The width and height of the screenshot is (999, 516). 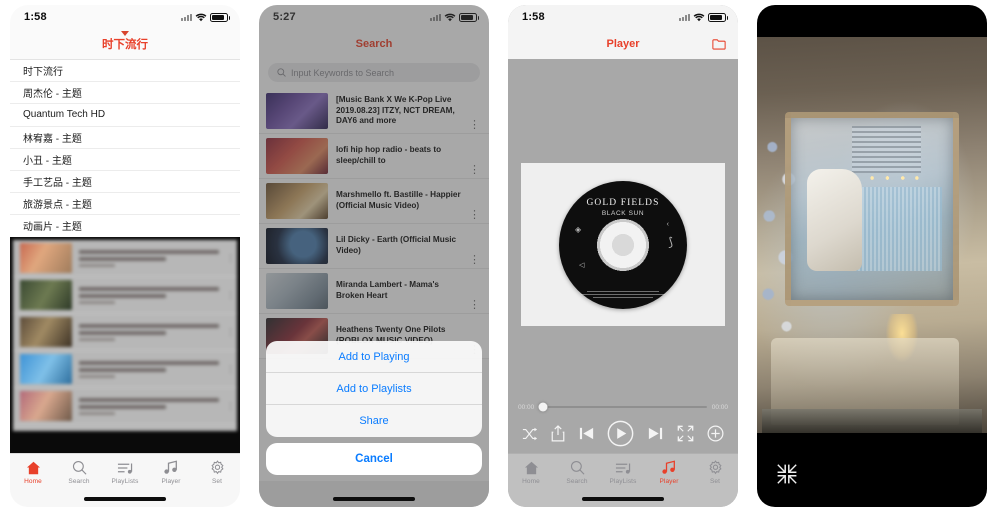 I want to click on list-item: 时下流行, so click(x=125, y=71).